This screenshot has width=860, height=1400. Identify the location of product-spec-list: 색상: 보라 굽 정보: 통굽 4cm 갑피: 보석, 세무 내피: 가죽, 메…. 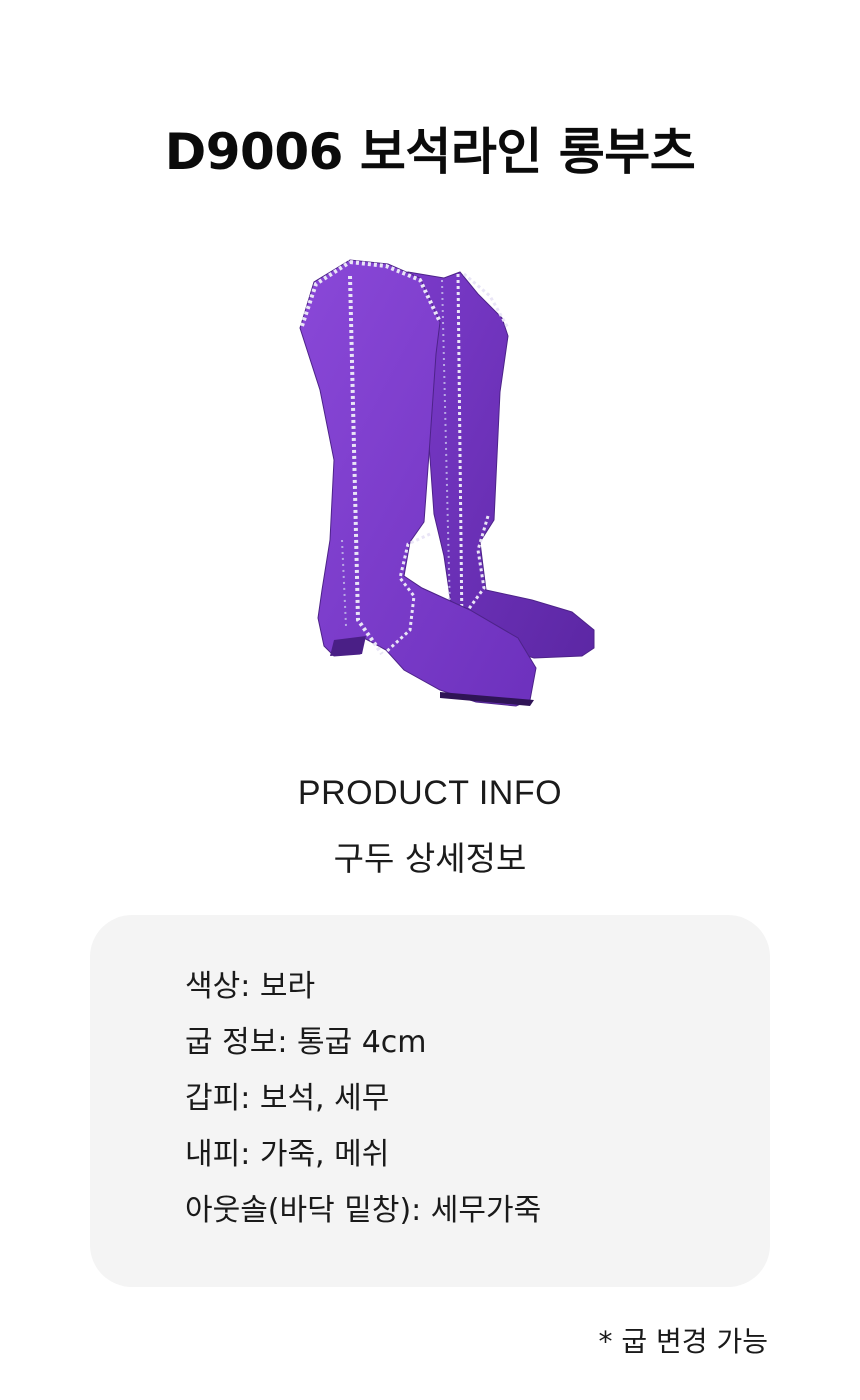
(363, 1105).